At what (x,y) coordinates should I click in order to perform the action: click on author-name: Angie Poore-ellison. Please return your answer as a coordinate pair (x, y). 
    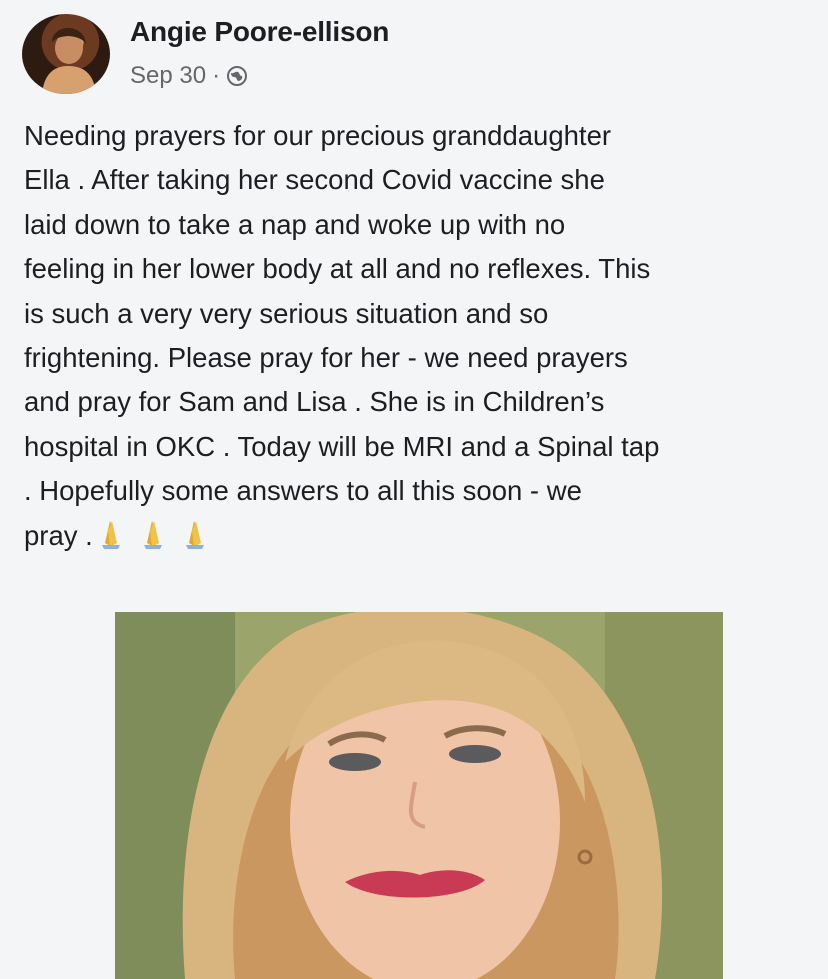
    Looking at the image, I should click on (259, 32).